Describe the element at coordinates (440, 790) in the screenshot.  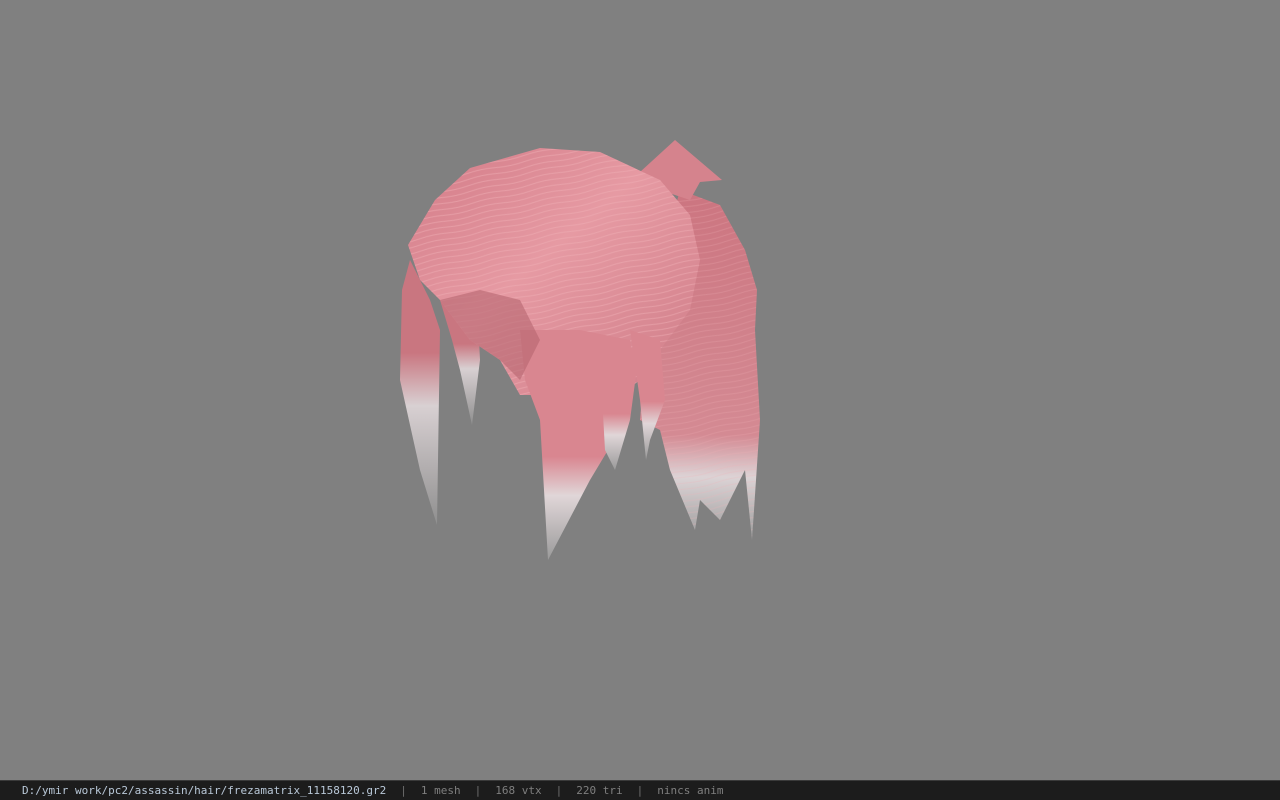
I see `mesh-count-label: 1 mesh` at that location.